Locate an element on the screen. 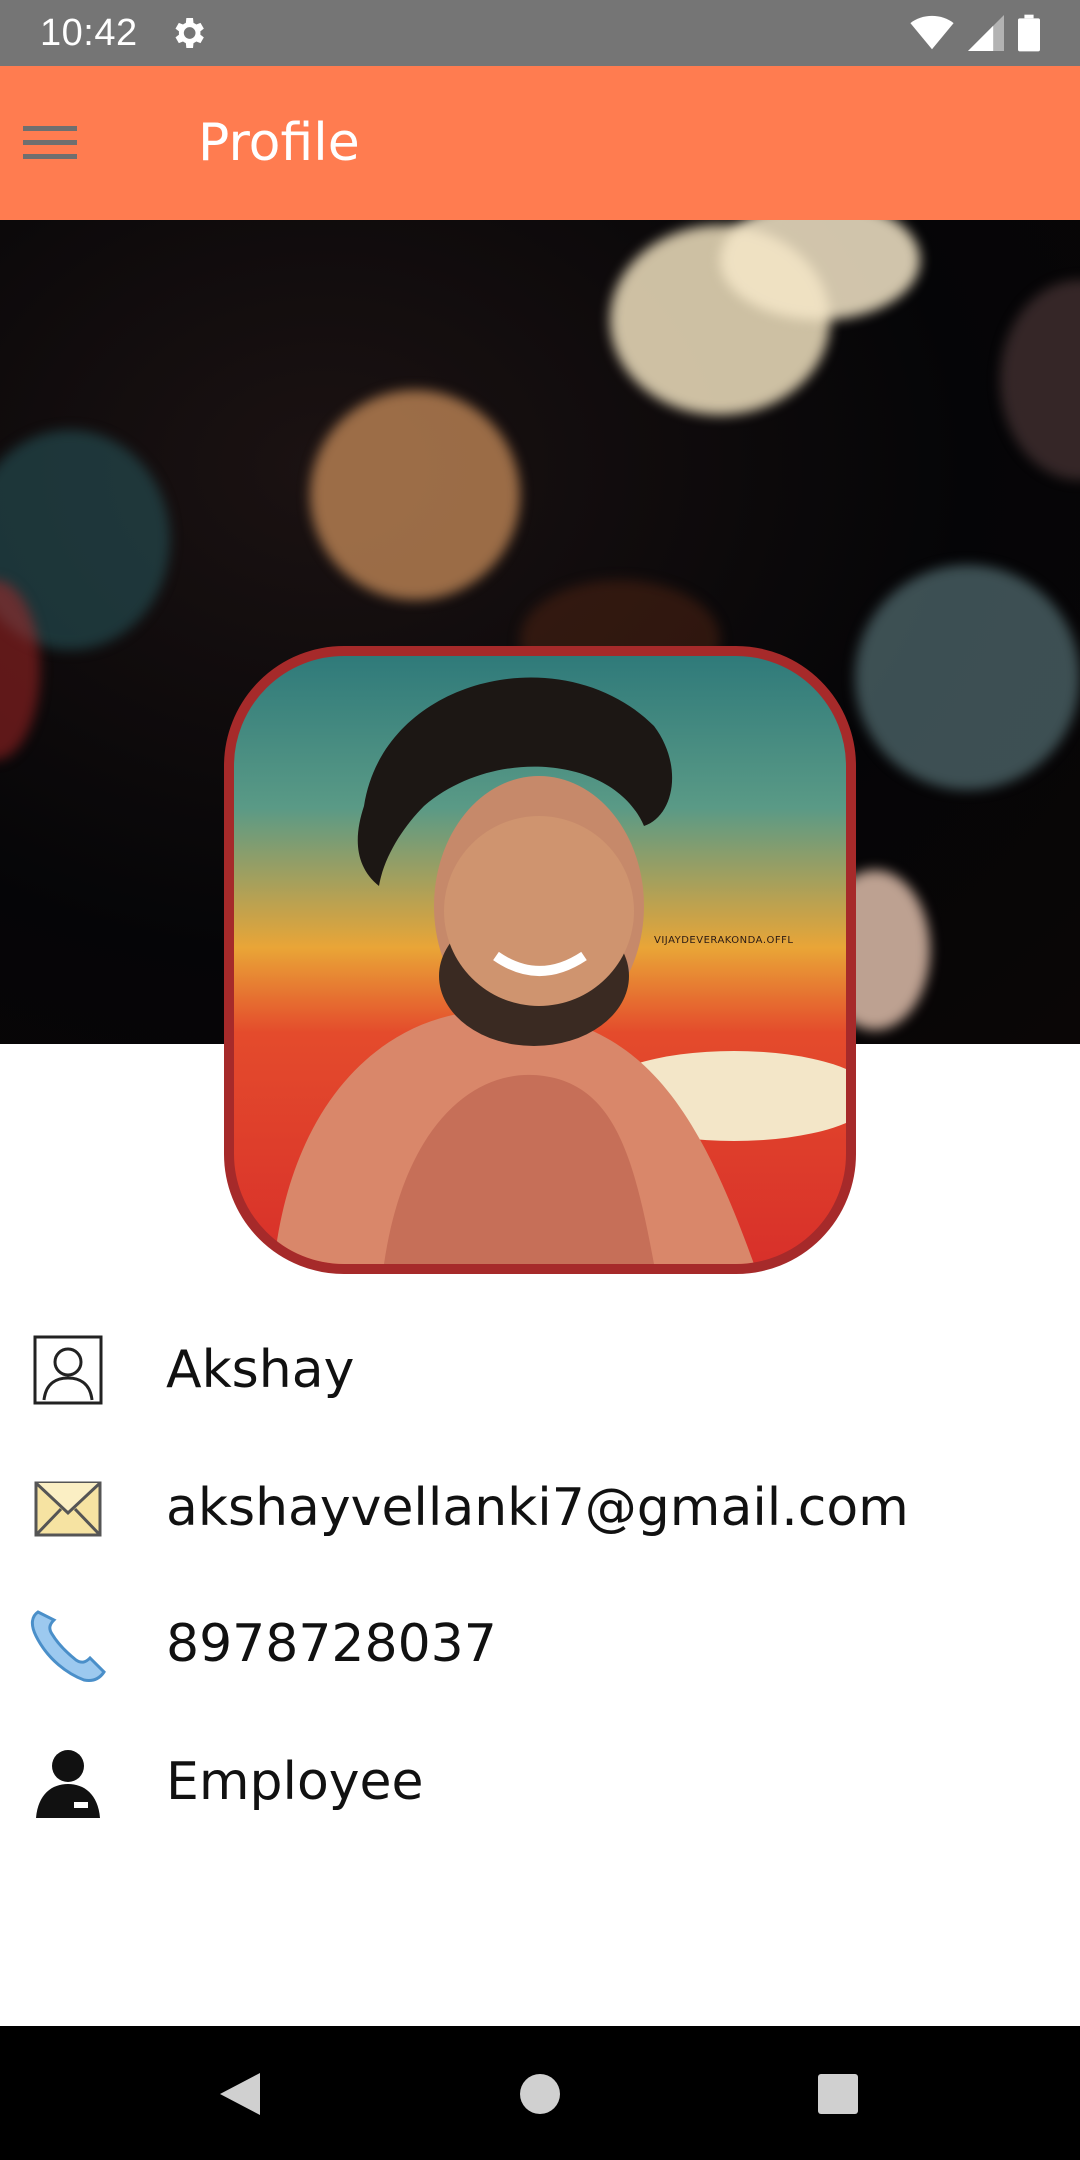 The width and height of the screenshot is (1080, 2160). status-icons is located at coordinates (975, 33).